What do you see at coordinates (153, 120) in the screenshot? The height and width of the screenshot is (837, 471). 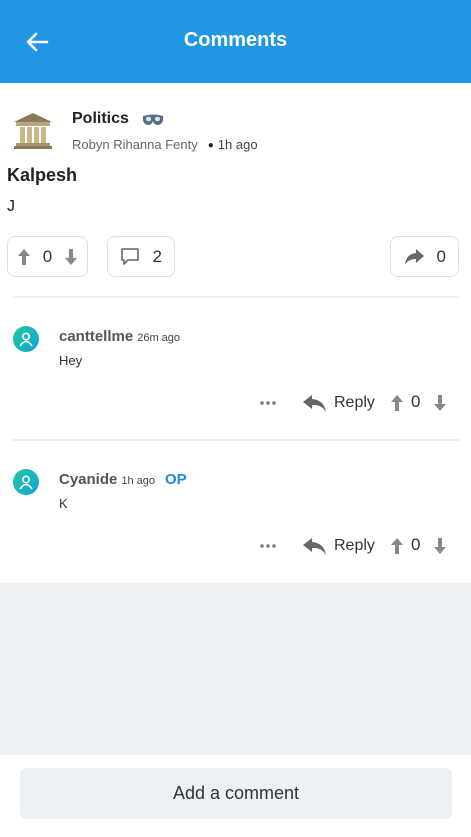 I see `mask-icon` at bounding box center [153, 120].